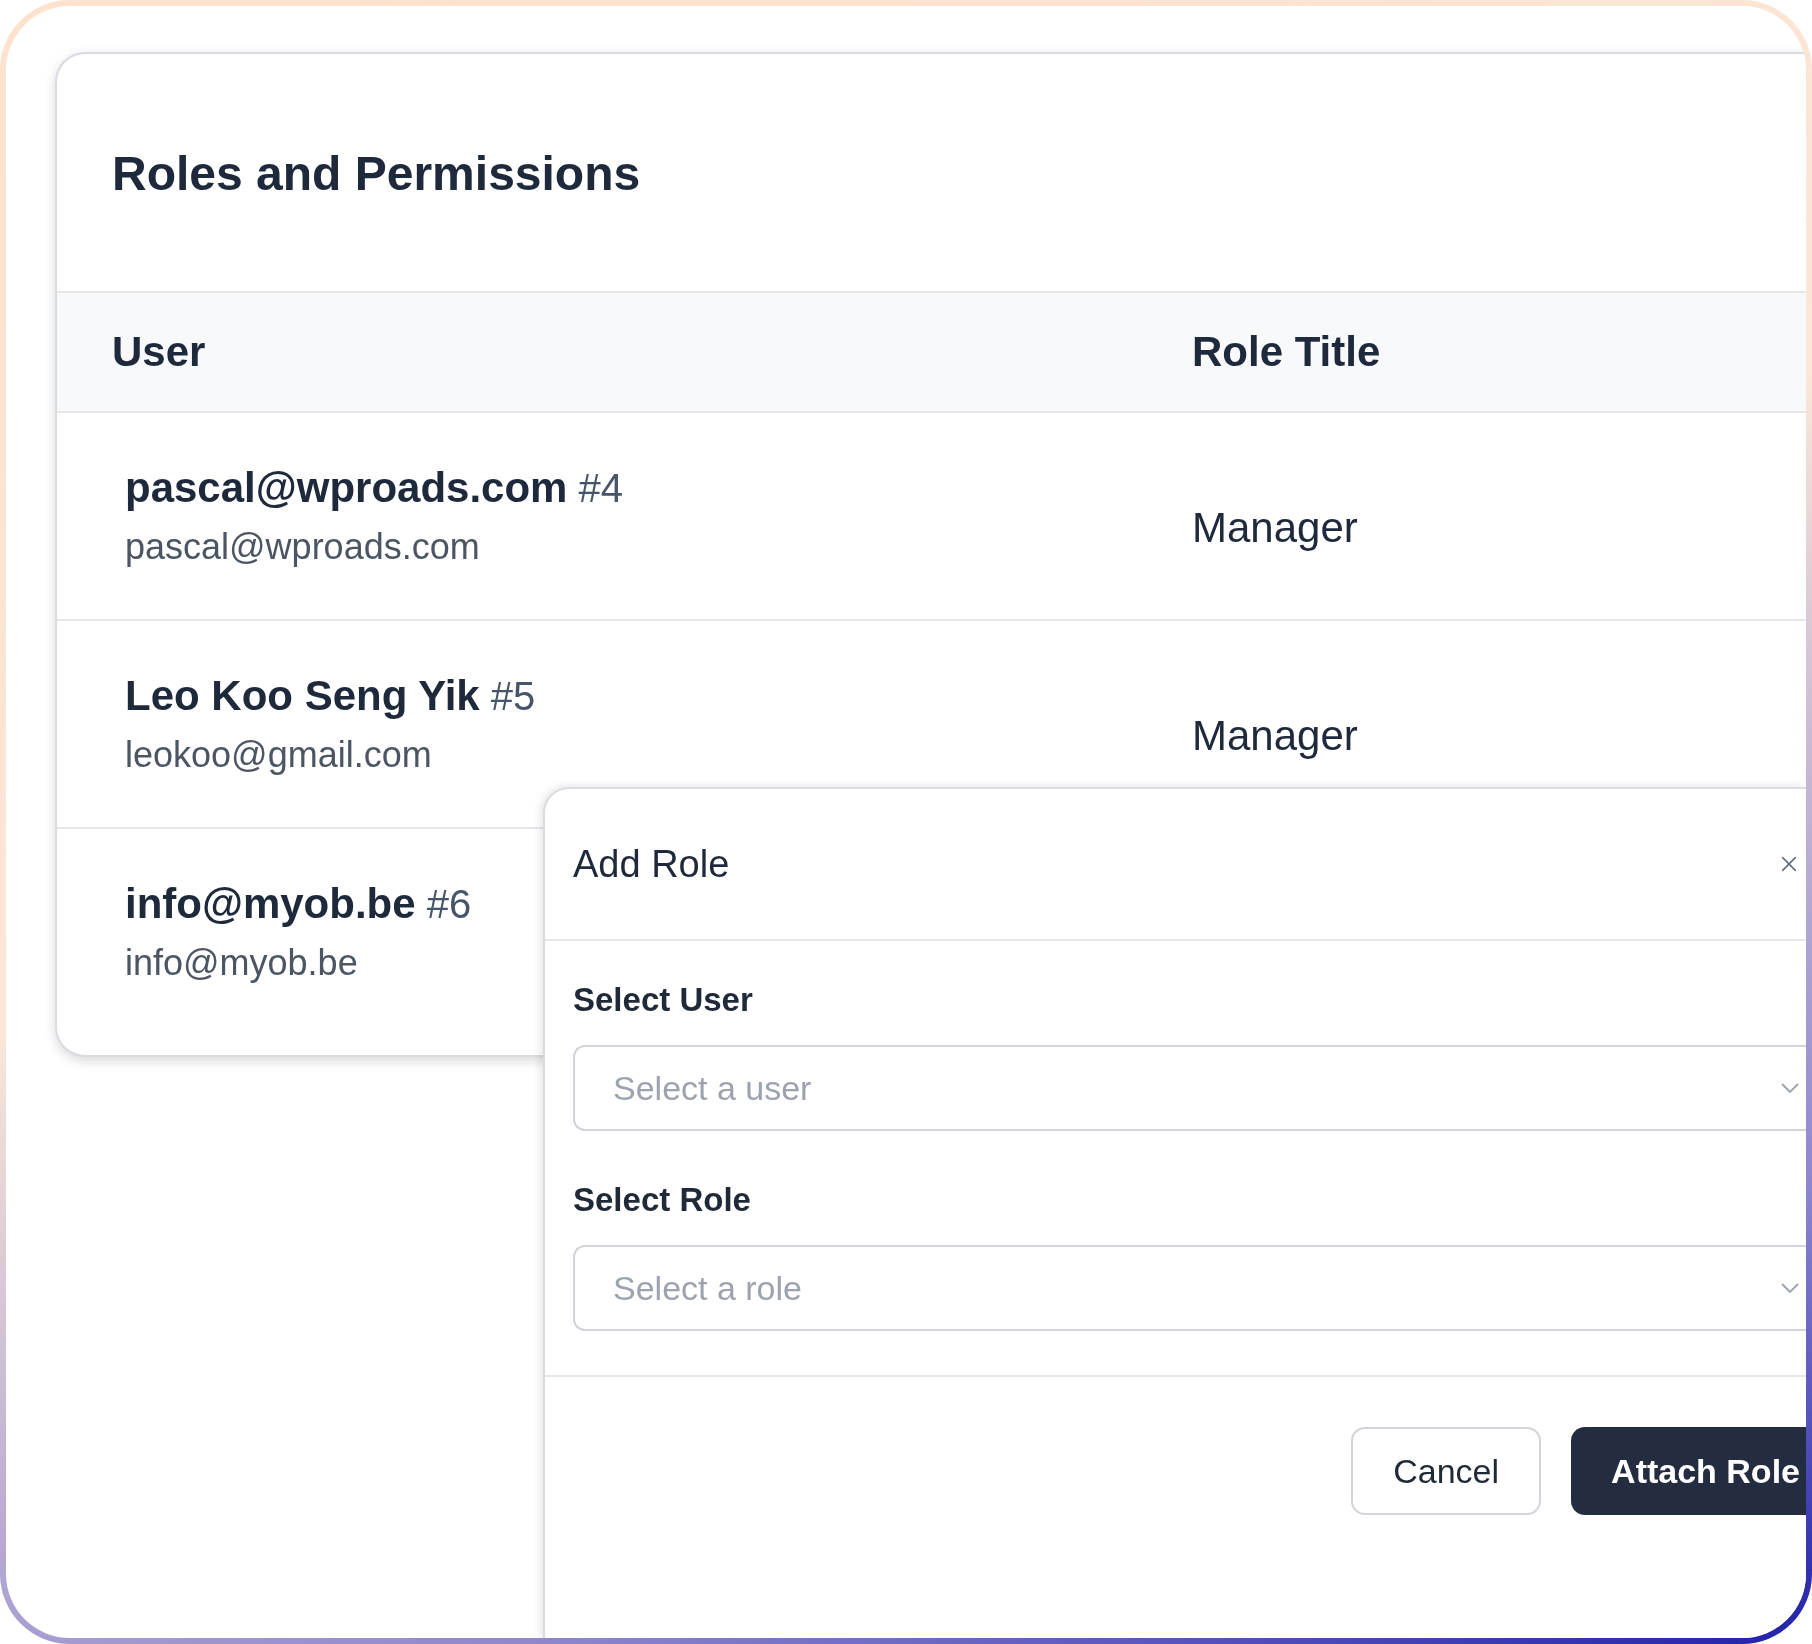 Image resolution: width=1812 pixels, height=1644 pixels. I want to click on attach-role-button: Attach Role, so click(1688, 1471).